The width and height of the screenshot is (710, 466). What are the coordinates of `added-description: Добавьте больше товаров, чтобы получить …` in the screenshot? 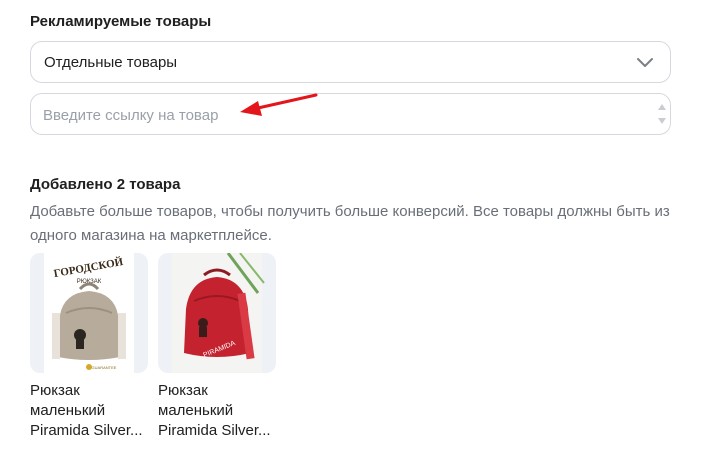 It's located at (350, 223).